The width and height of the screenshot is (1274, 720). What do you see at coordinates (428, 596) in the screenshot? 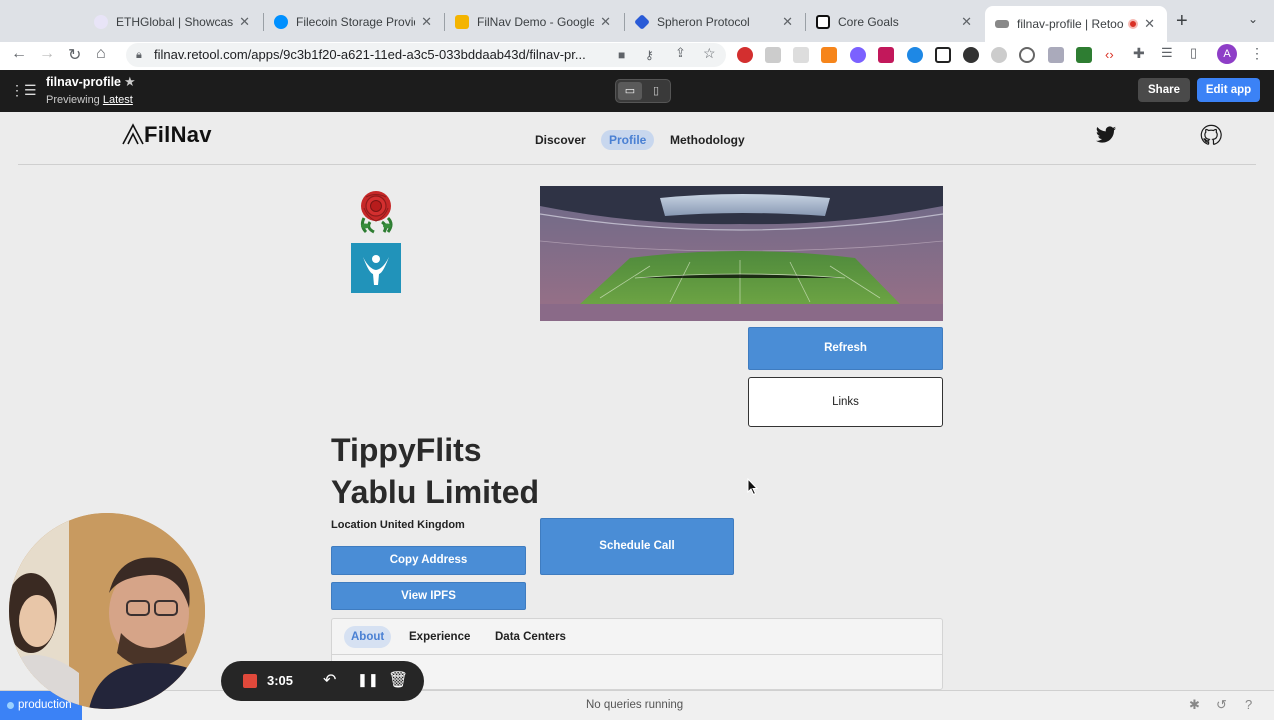
I see `view-ipfs-button: View IPFS` at bounding box center [428, 596].